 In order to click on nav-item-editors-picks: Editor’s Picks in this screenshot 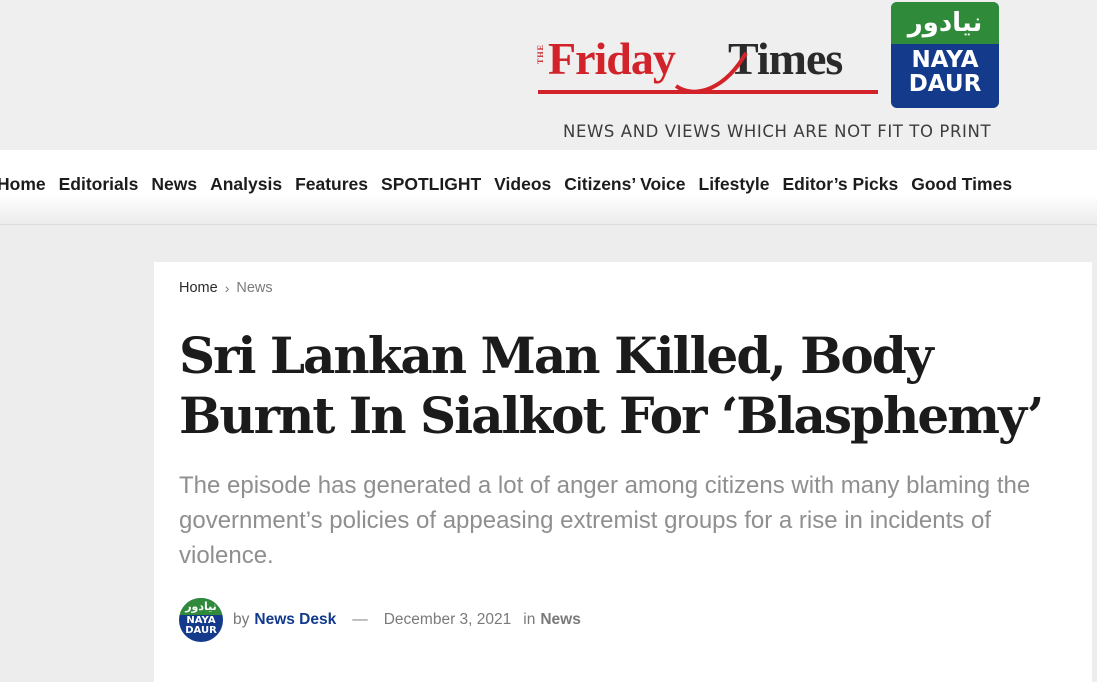, I will do `click(841, 184)`.